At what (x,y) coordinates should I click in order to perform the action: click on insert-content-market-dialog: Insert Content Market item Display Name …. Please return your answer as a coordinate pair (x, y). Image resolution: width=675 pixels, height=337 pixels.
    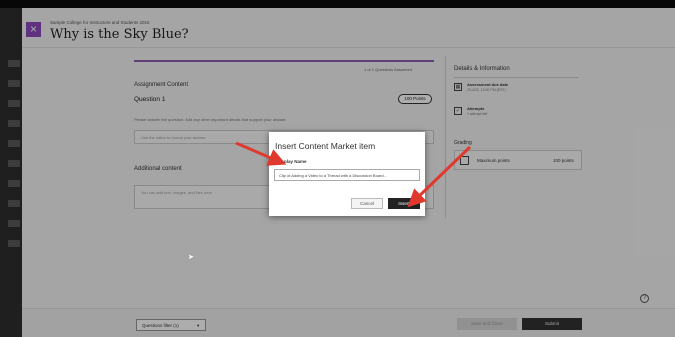
    Looking at the image, I should click on (347, 174).